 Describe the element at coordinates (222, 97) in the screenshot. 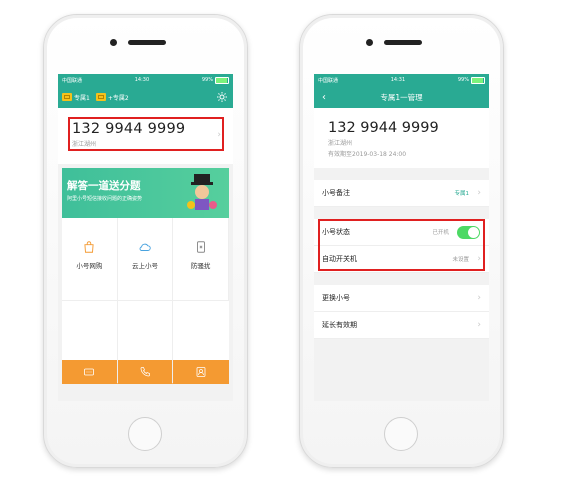

I see `gear-icon` at that location.